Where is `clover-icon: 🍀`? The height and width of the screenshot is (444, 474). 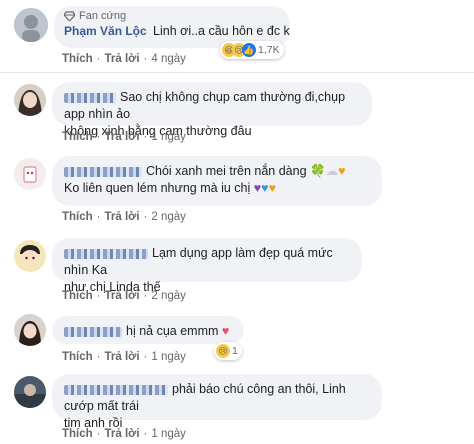 clover-icon: 🍀 is located at coordinates (318, 171).